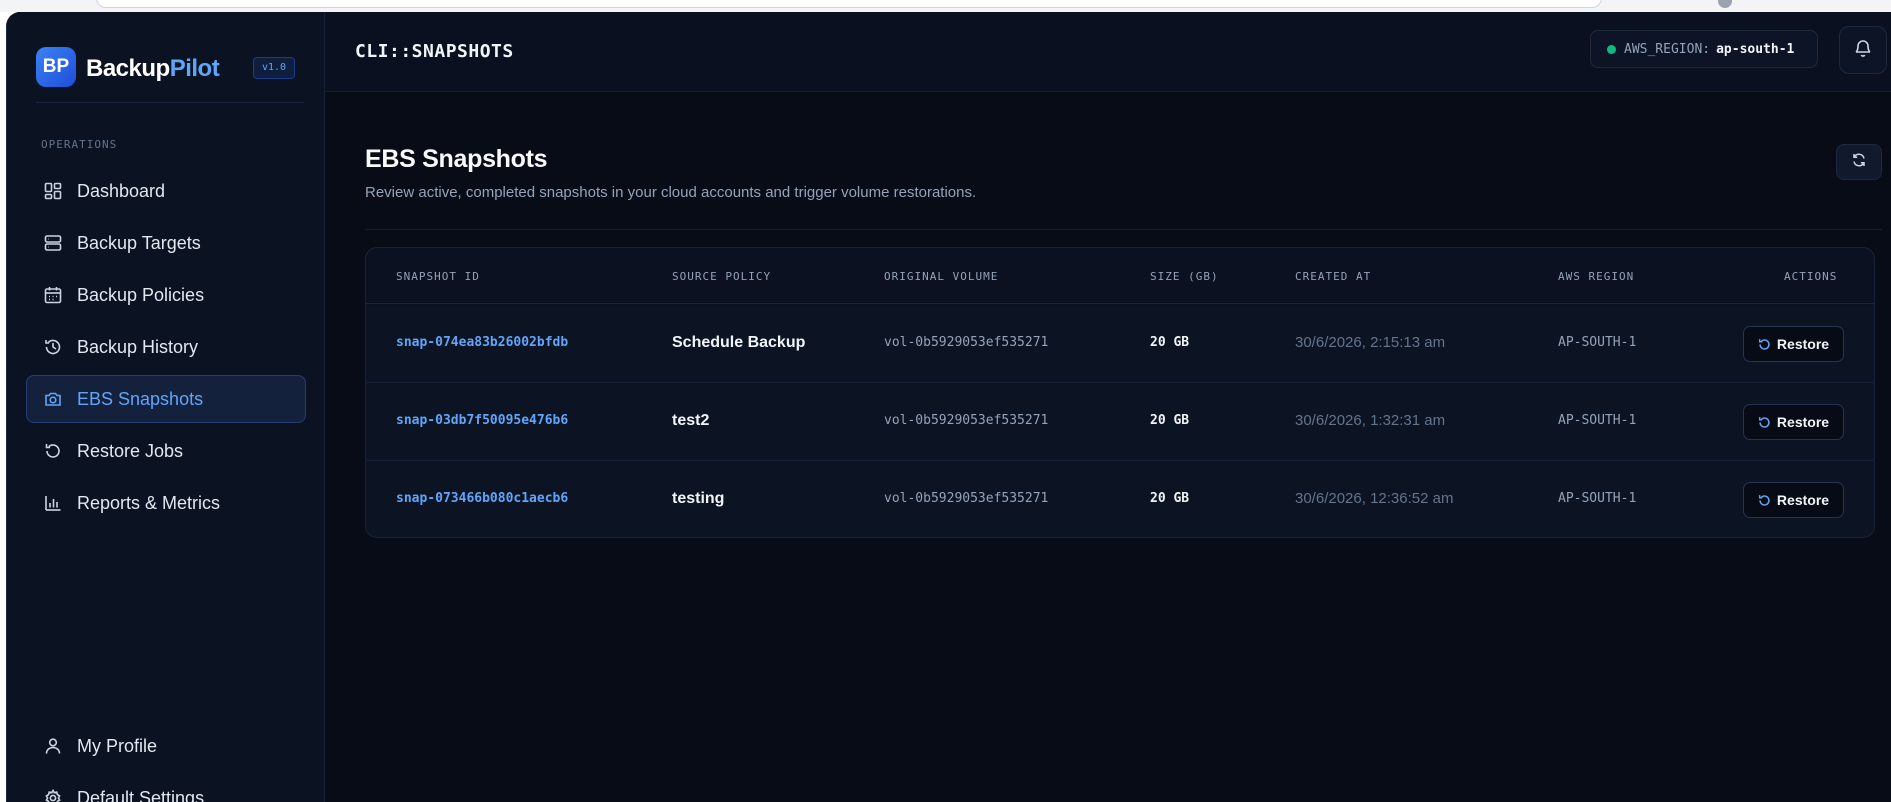 This screenshot has height=802, width=1891. Describe the element at coordinates (53, 746) in the screenshot. I see `user-icon` at that location.